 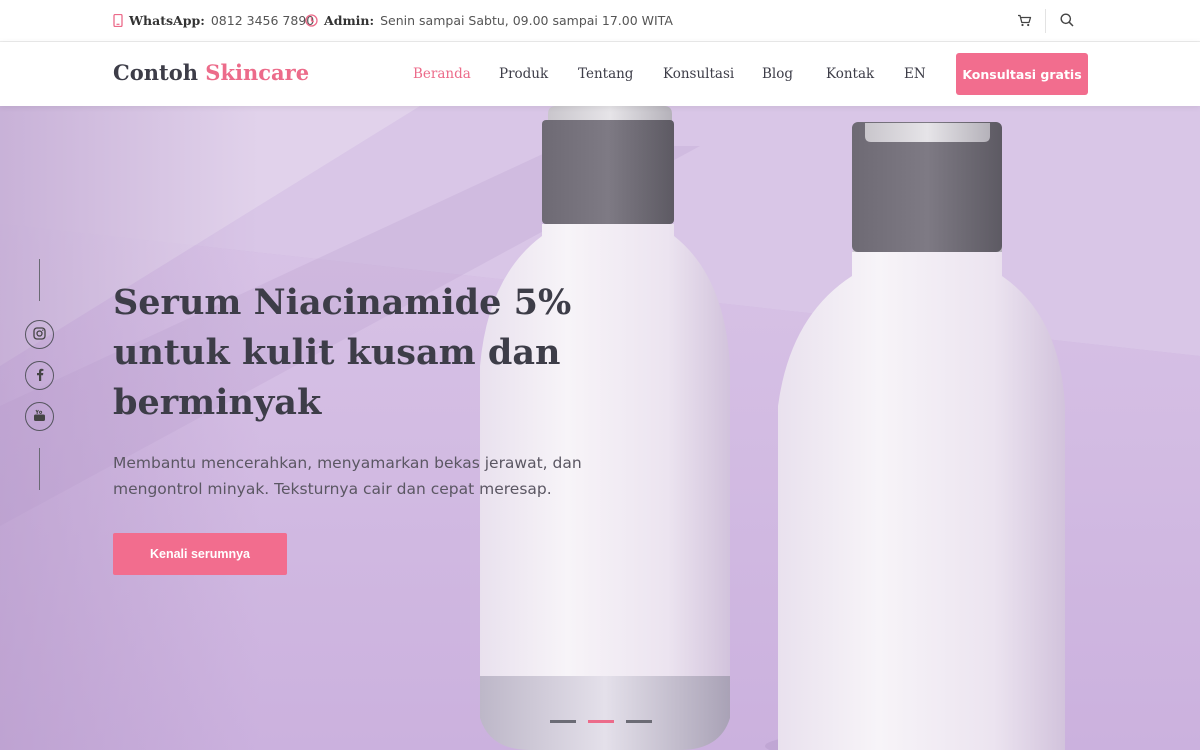 I want to click on logo-text-accent: Skincare, so click(x=257, y=72).